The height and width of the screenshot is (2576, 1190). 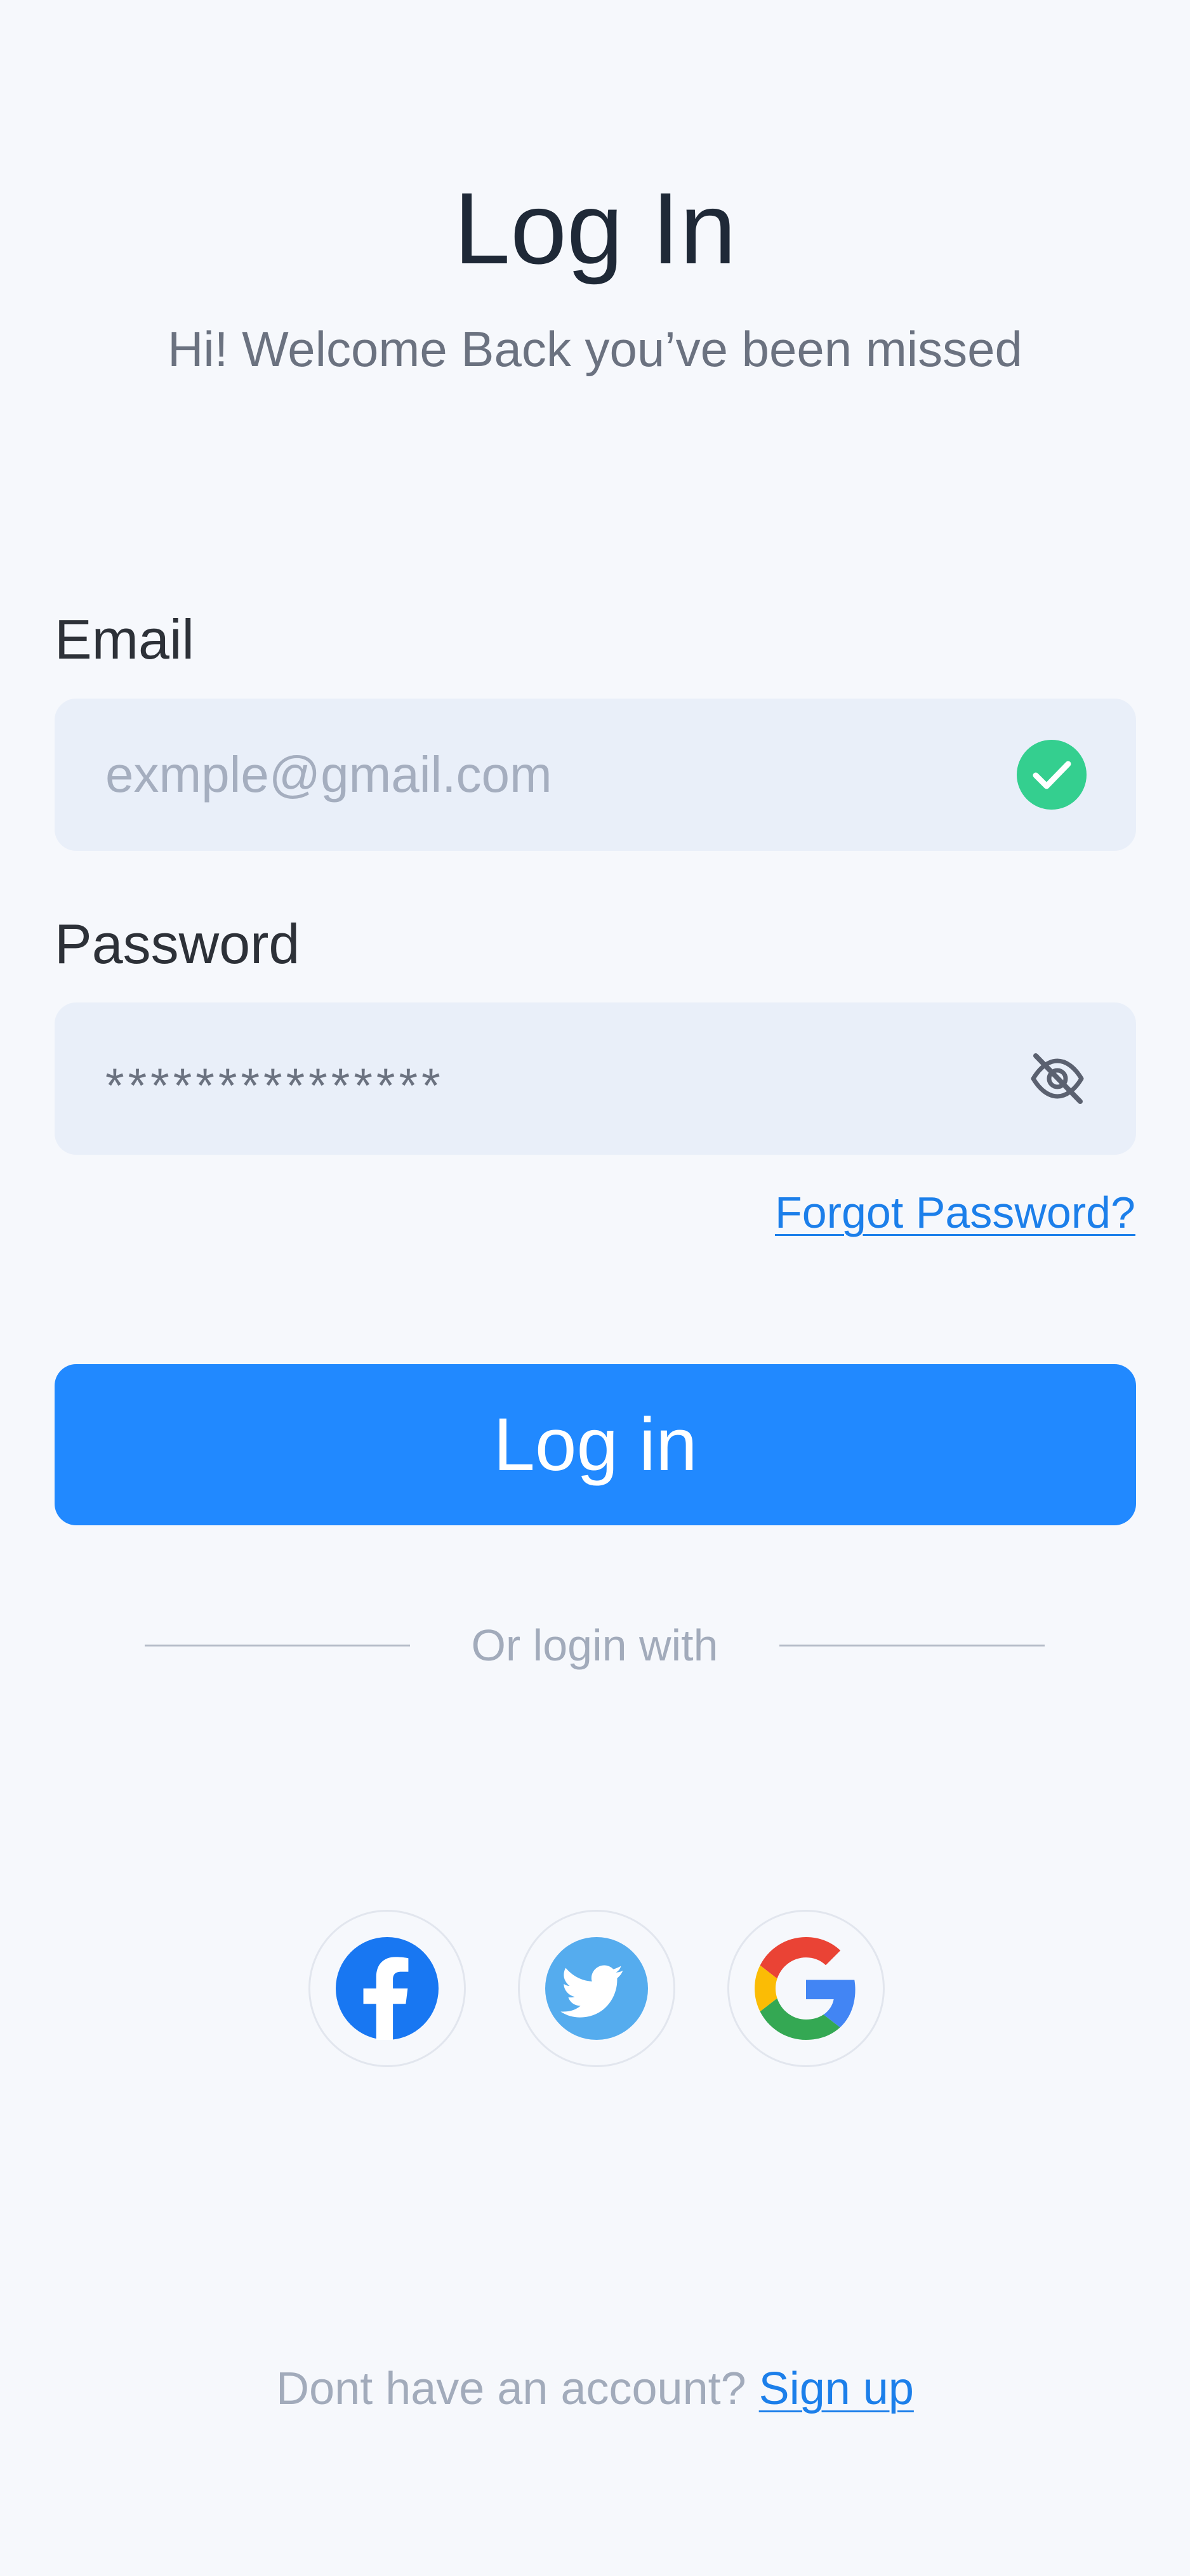 I want to click on signup-prompt: Dont have an account? Sign up, so click(x=595, y=2389).